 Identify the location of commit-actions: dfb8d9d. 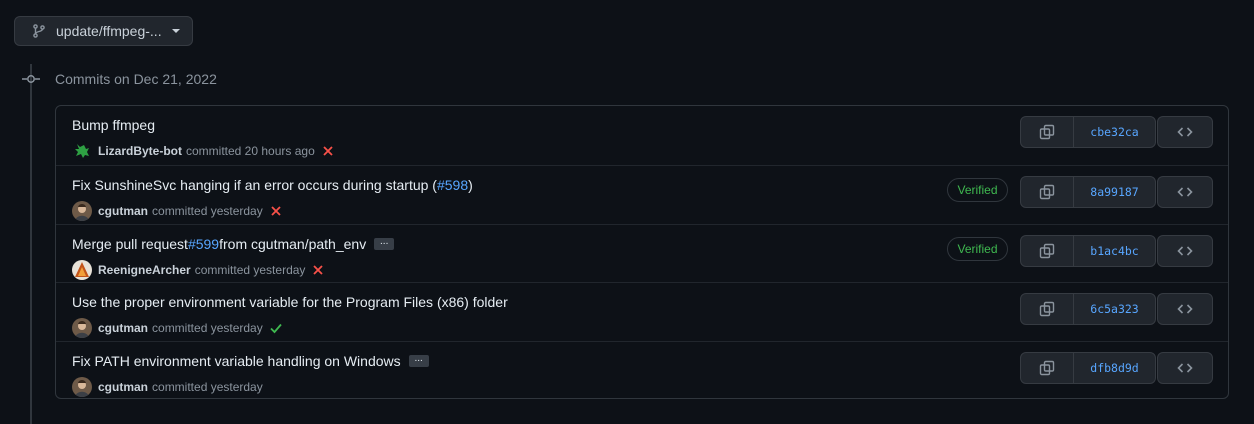
(1088, 368).